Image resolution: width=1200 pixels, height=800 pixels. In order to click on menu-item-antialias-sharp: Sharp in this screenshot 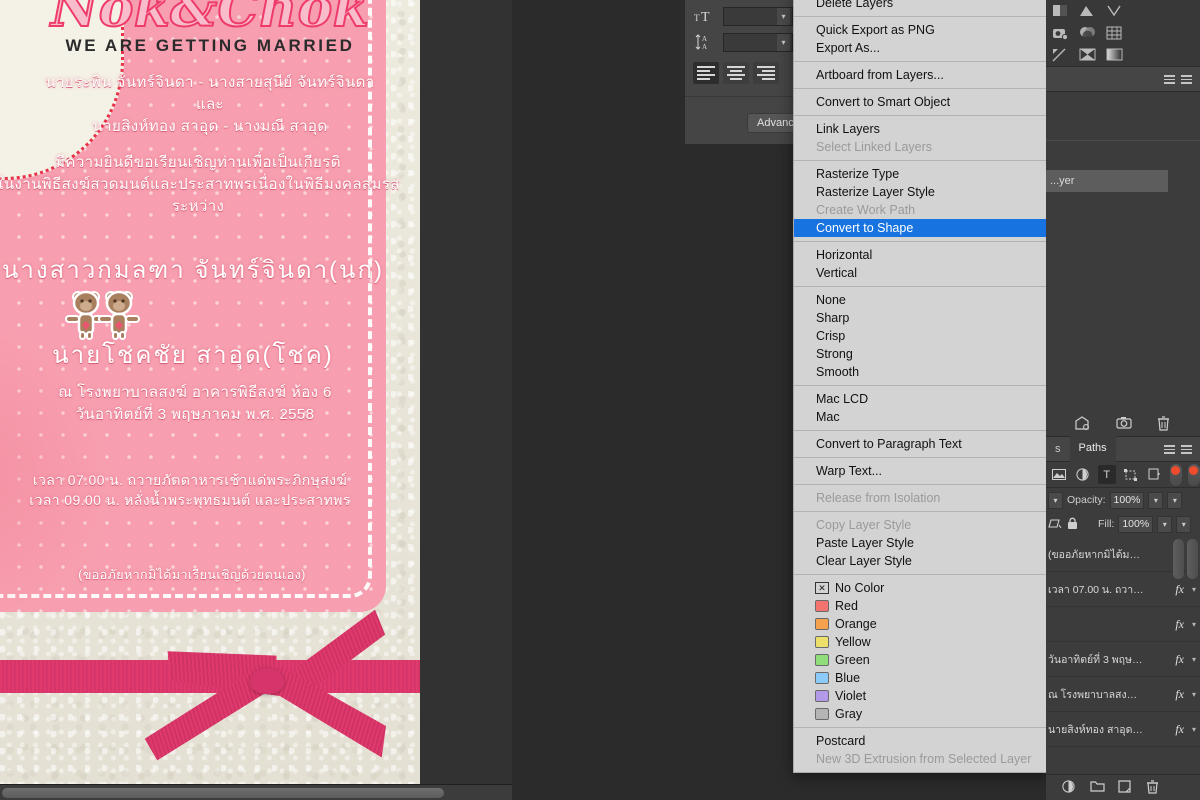, I will do `click(921, 318)`.